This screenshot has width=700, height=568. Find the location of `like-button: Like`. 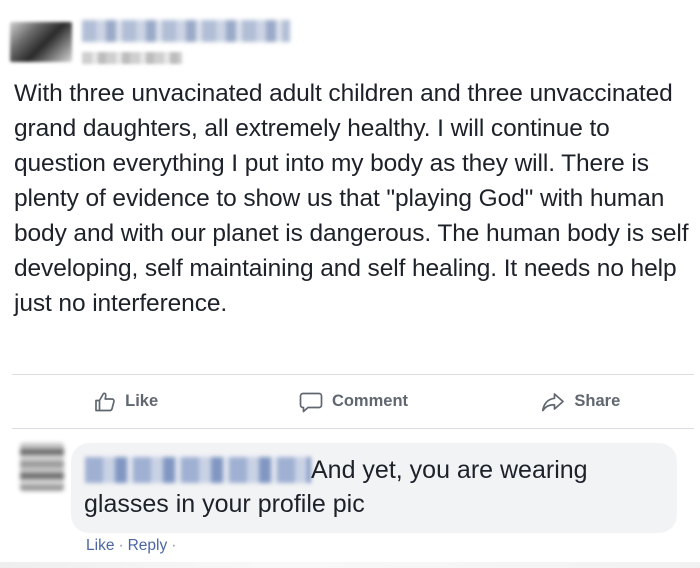

like-button: Like is located at coordinates (125, 401).